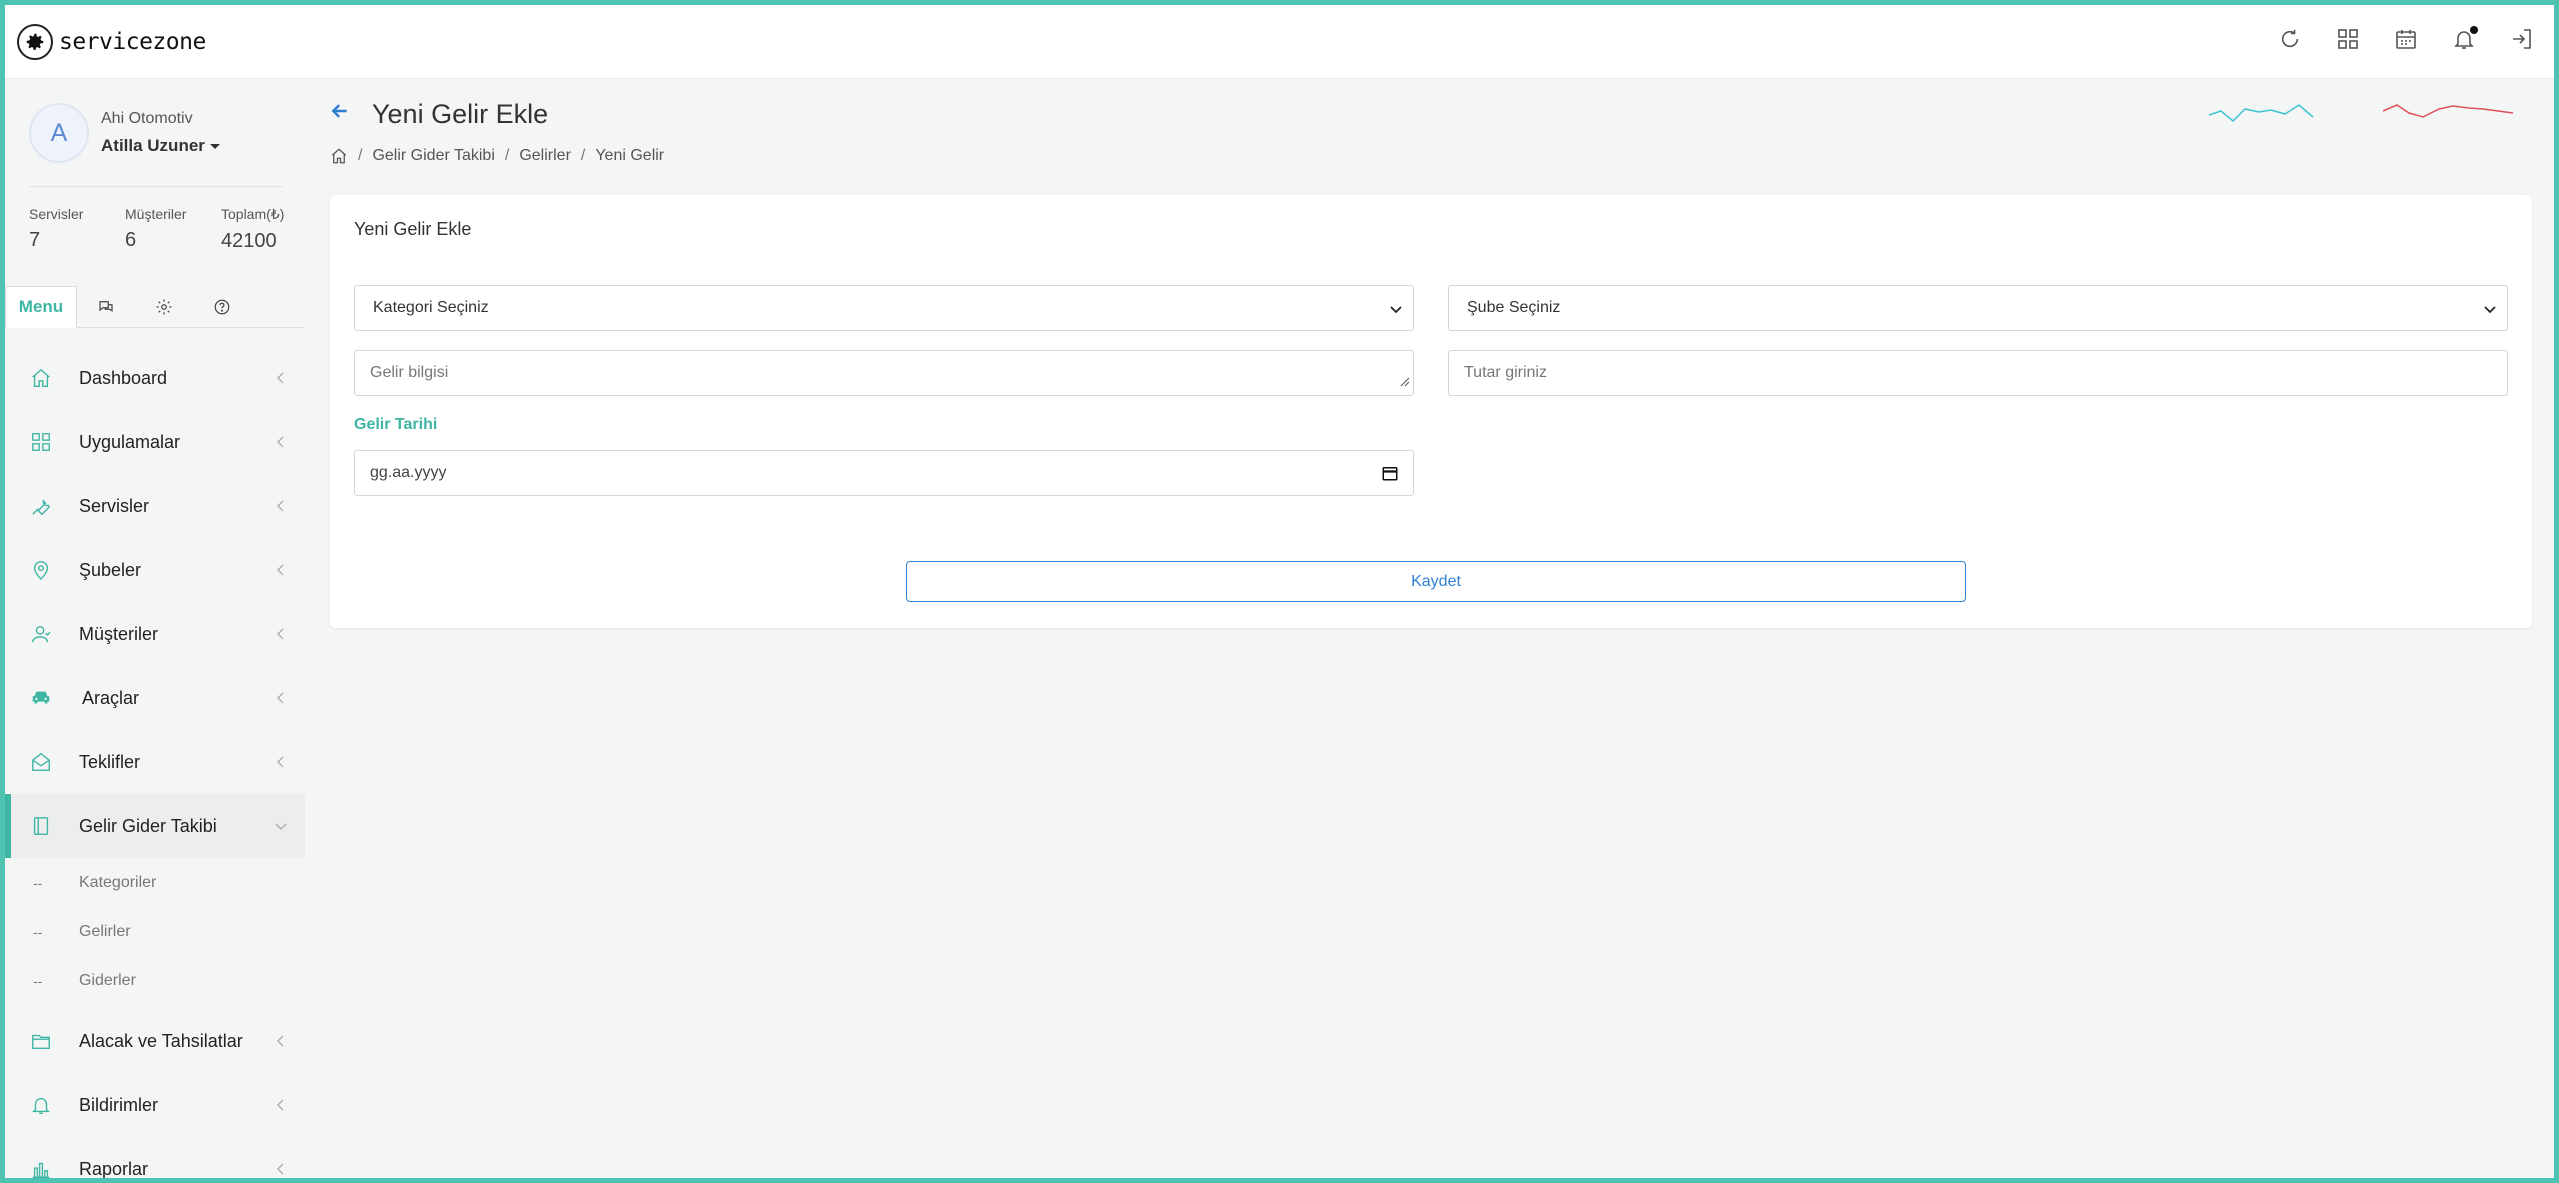 The height and width of the screenshot is (1183, 2559). What do you see at coordinates (41, 1041) in the screenshot?
I see `folder-icon` at bounding box center [41, 1041].